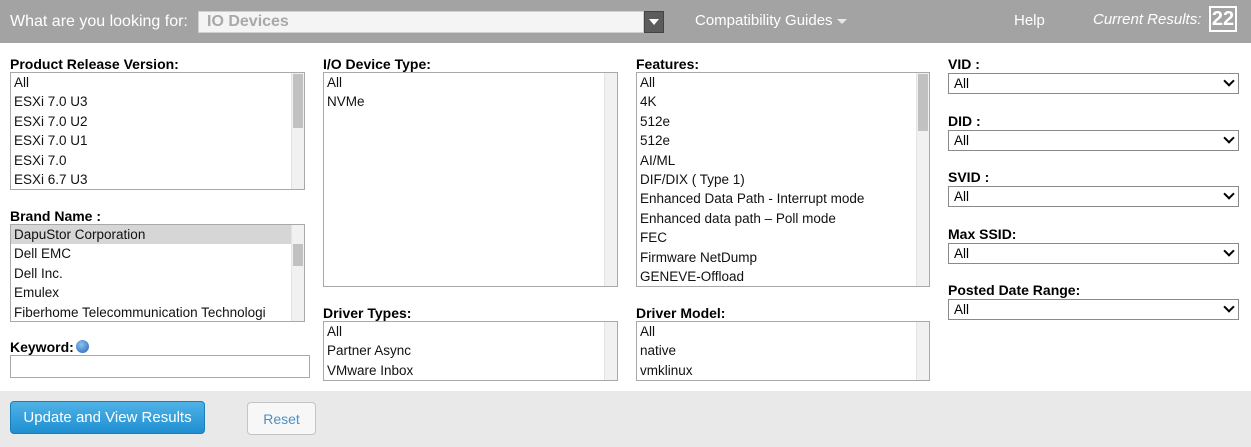 Image resolution: width=1251 pixels, height=447 pixels. What do you see at coordinates (464, 331) in the screenshot?
I see `driver-type-option: All` at bounding box center [464, 331].